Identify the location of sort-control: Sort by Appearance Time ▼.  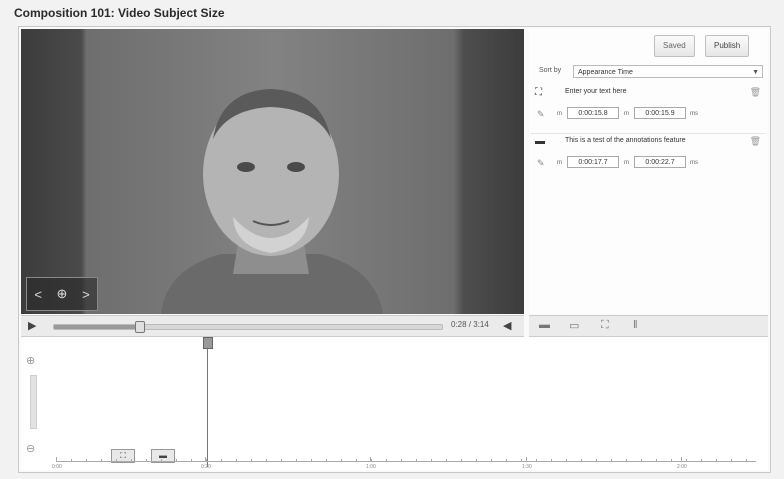
(649, 72).